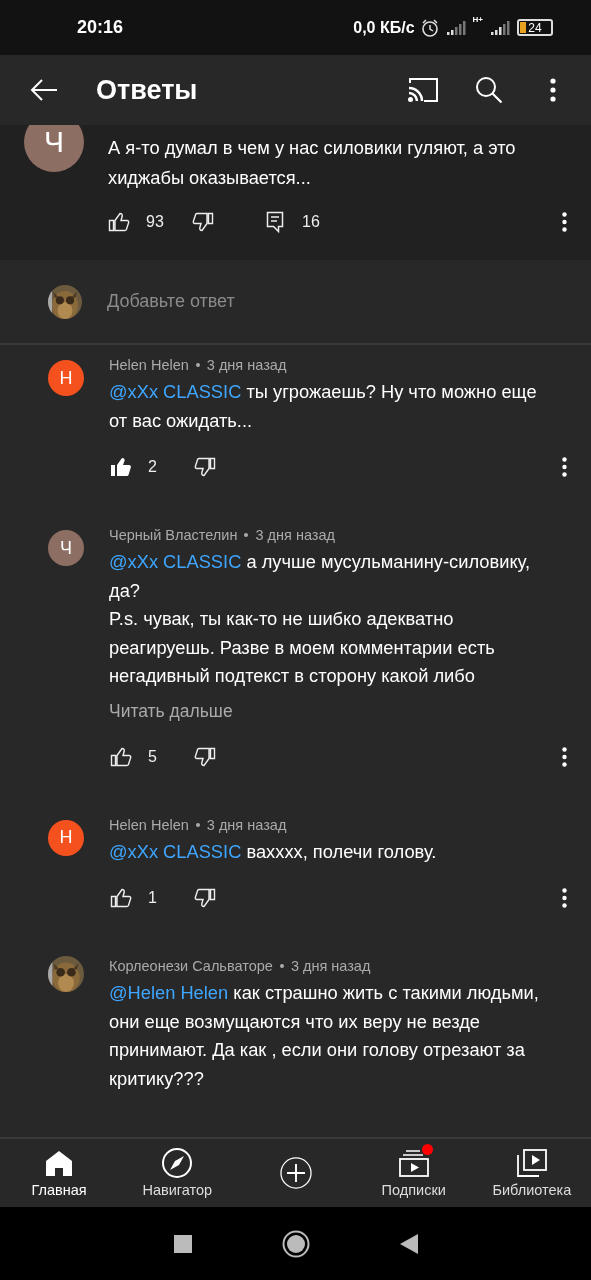 This screenshot has width=591, height=1280. What do you see at coordinates (477, 19) in the screenshot?
I see `network-type: H+` at bounding box center [477, 19].